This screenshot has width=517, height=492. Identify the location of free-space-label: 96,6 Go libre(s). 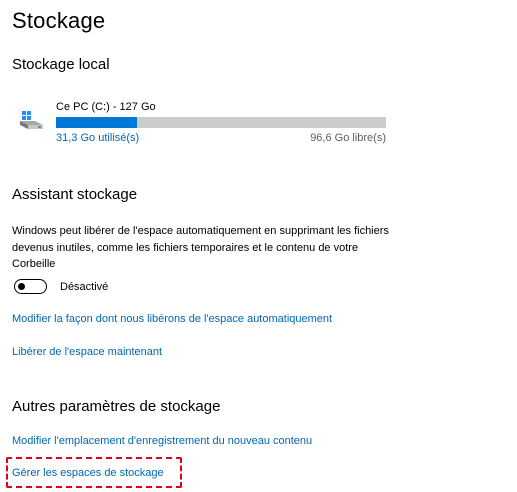
(348, 138).